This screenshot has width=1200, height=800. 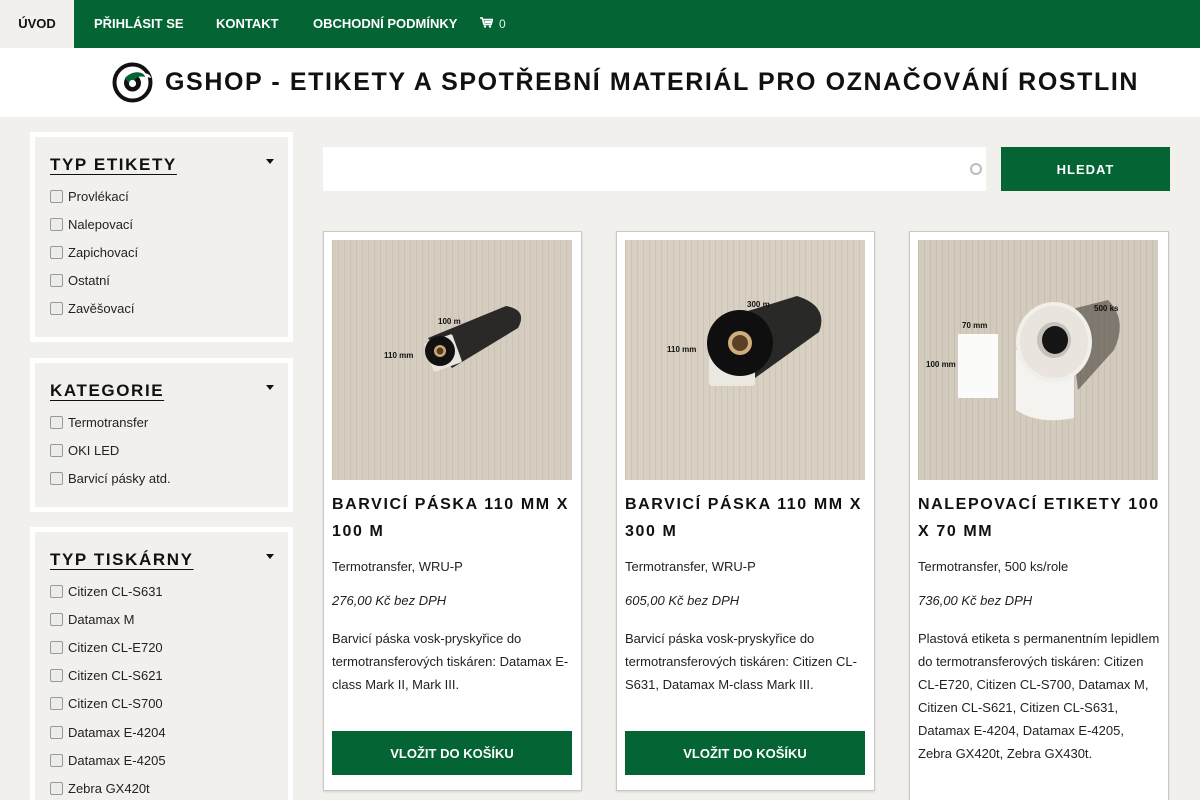 What do you see at coordinates (161, 281) in the screenshot?
I see `filter-option: Ostatní` at bounding box center [161, 281].